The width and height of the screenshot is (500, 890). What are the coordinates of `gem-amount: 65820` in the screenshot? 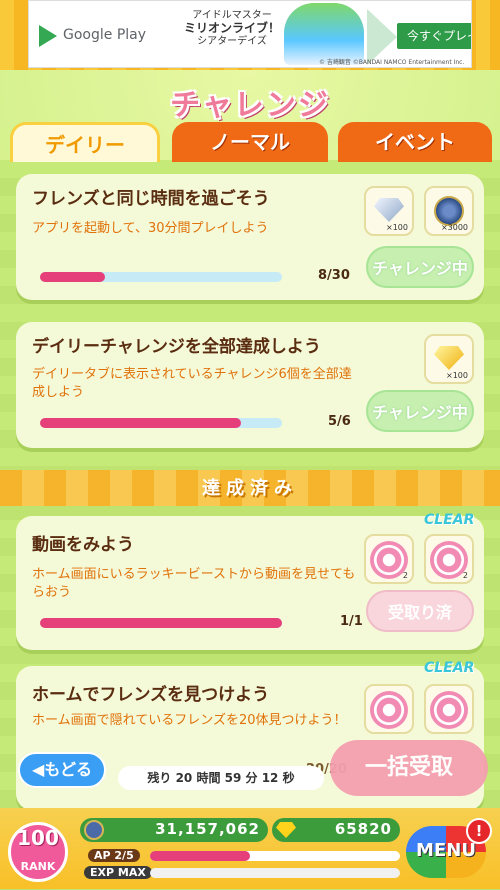 It's located at (363, 829).